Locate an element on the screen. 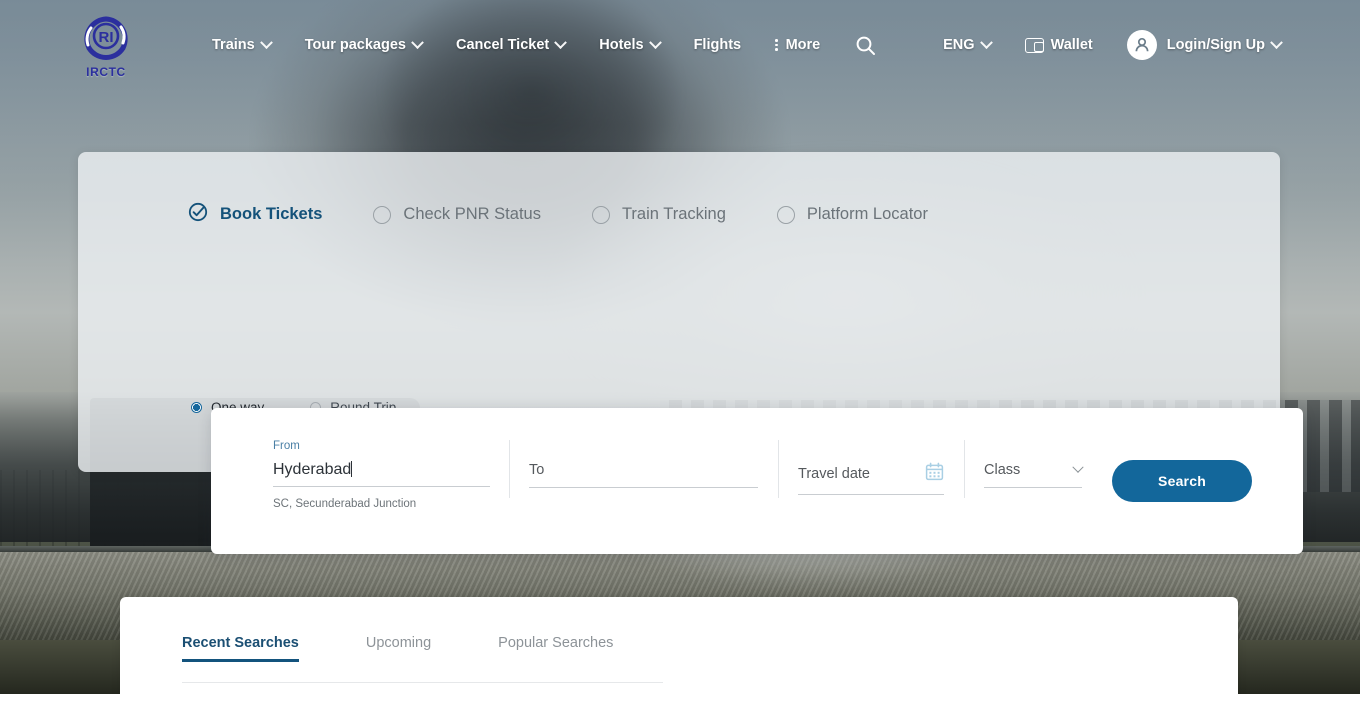 The image size is (1360, 706). mode-book-tickets: Book Tickets is located at coordinates (255, 214).